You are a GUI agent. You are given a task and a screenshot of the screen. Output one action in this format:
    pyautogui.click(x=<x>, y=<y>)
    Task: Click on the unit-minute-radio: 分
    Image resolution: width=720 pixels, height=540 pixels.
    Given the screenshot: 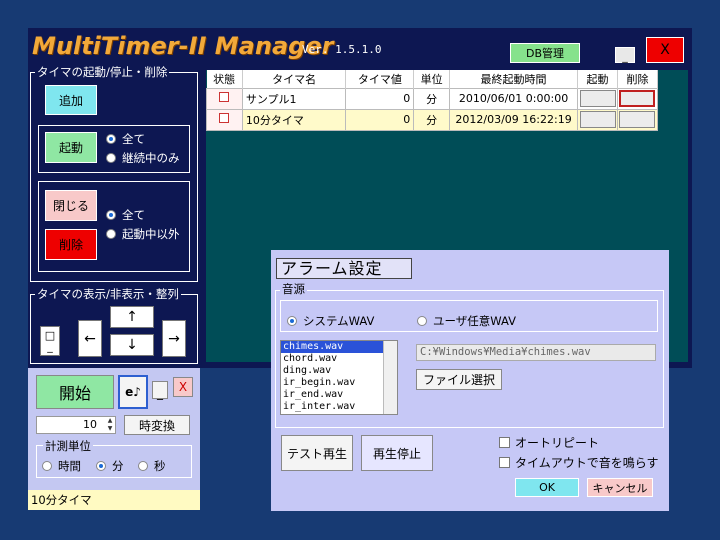 What is the action you would take?
    pyautogui.click(x=110, y=466)
    